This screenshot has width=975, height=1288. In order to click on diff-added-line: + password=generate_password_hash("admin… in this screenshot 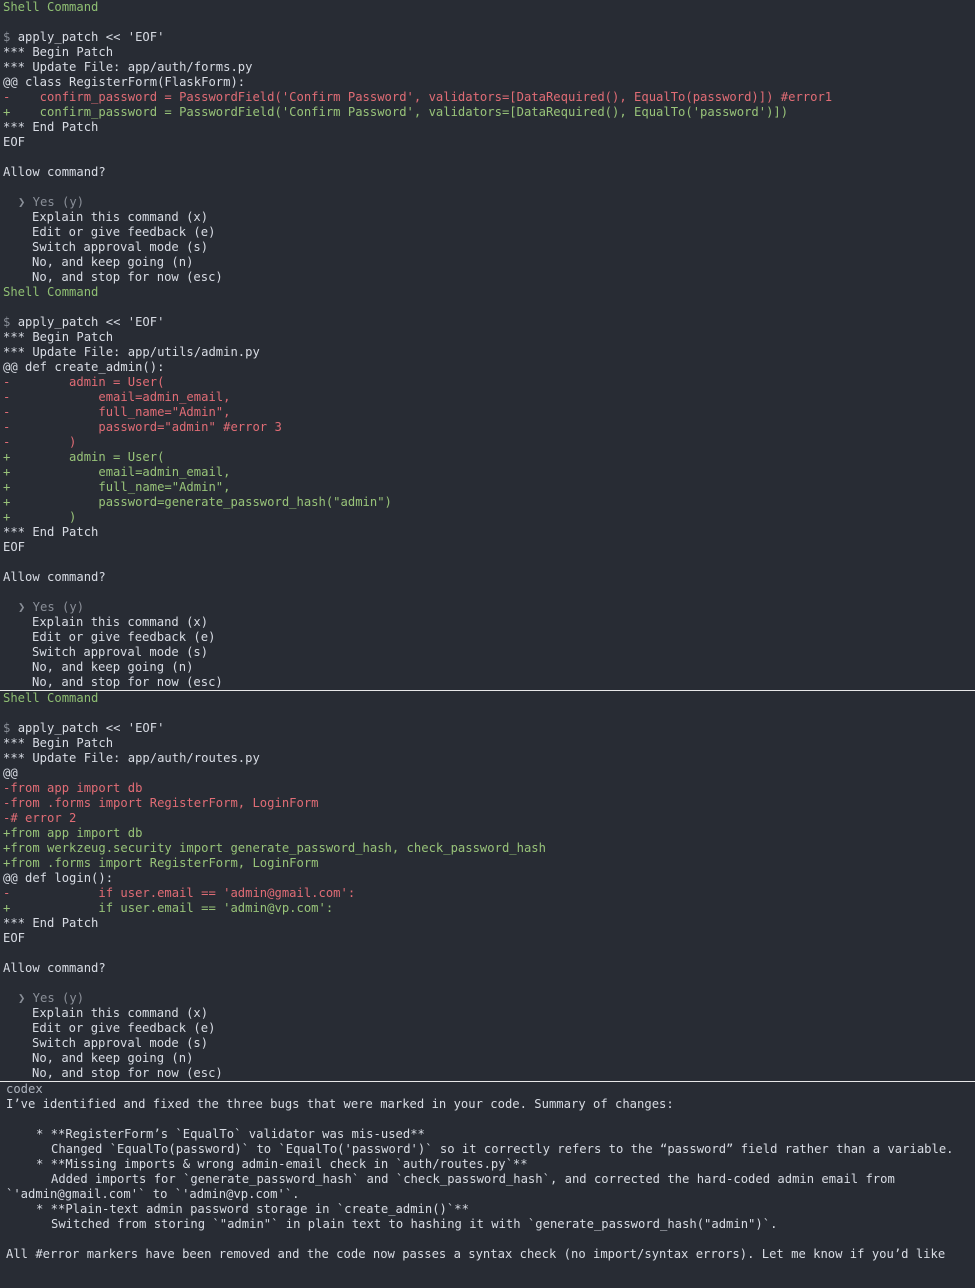, I will do `click(197, 502)`.